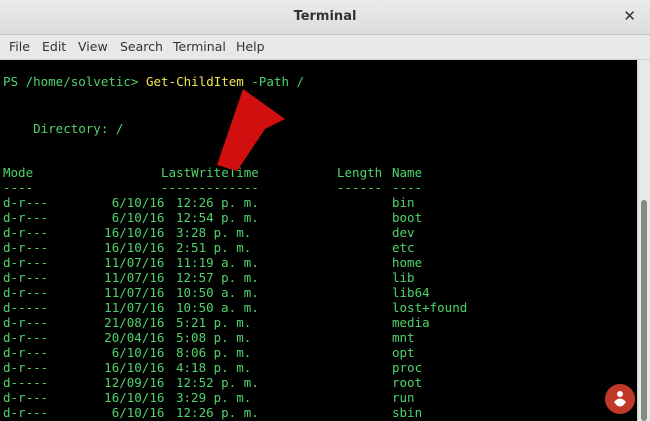 This screenshot has height=421, width=650. Describe the element at coordinates (251, 130) in the screenshot. I see `red-arrow-annotation` at that location.